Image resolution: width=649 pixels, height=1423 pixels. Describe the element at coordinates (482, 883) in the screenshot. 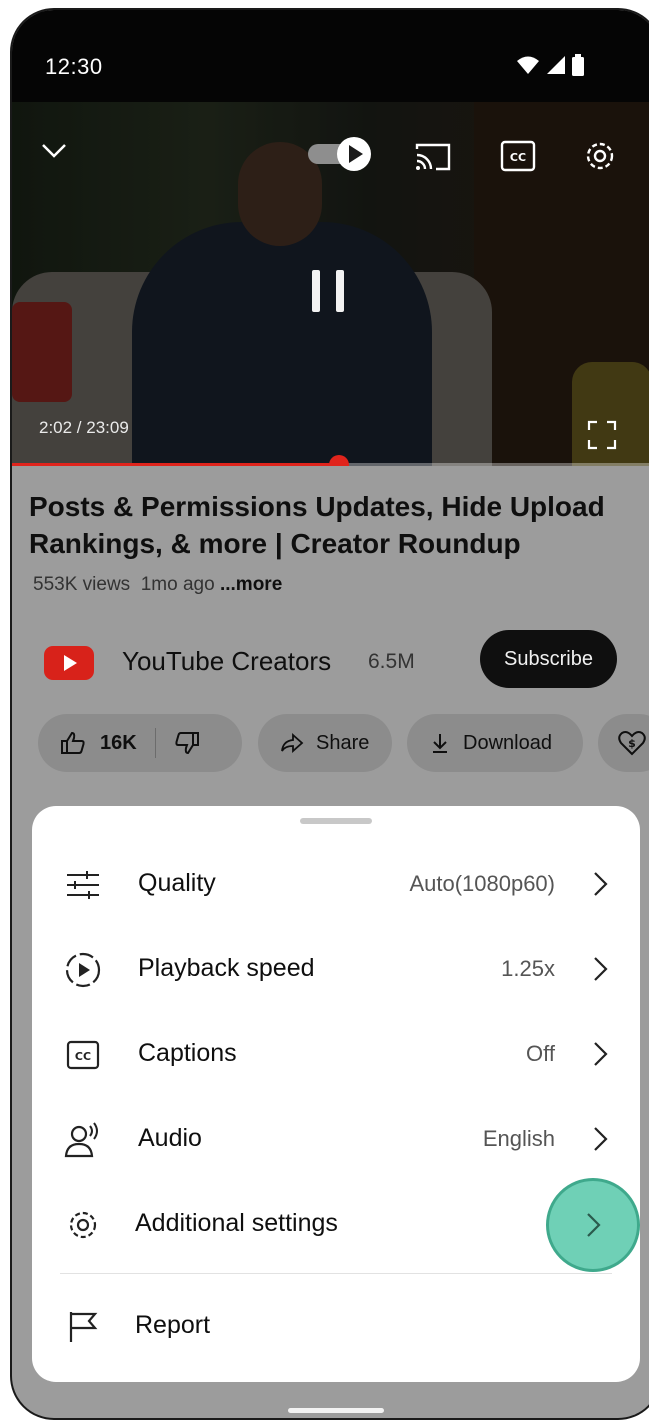

I see `quality-value: Auto(1080p60)` at that location.